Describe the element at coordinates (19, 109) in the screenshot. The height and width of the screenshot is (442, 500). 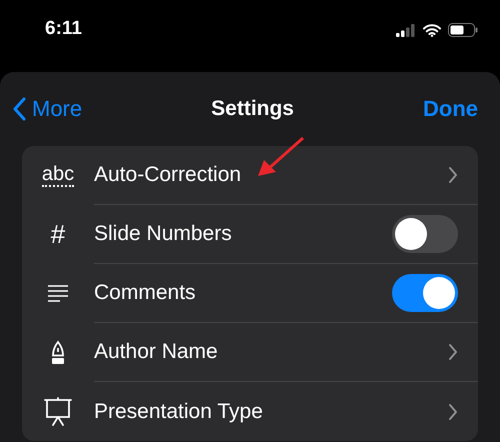
I see `back-chevron-icon` at that location.